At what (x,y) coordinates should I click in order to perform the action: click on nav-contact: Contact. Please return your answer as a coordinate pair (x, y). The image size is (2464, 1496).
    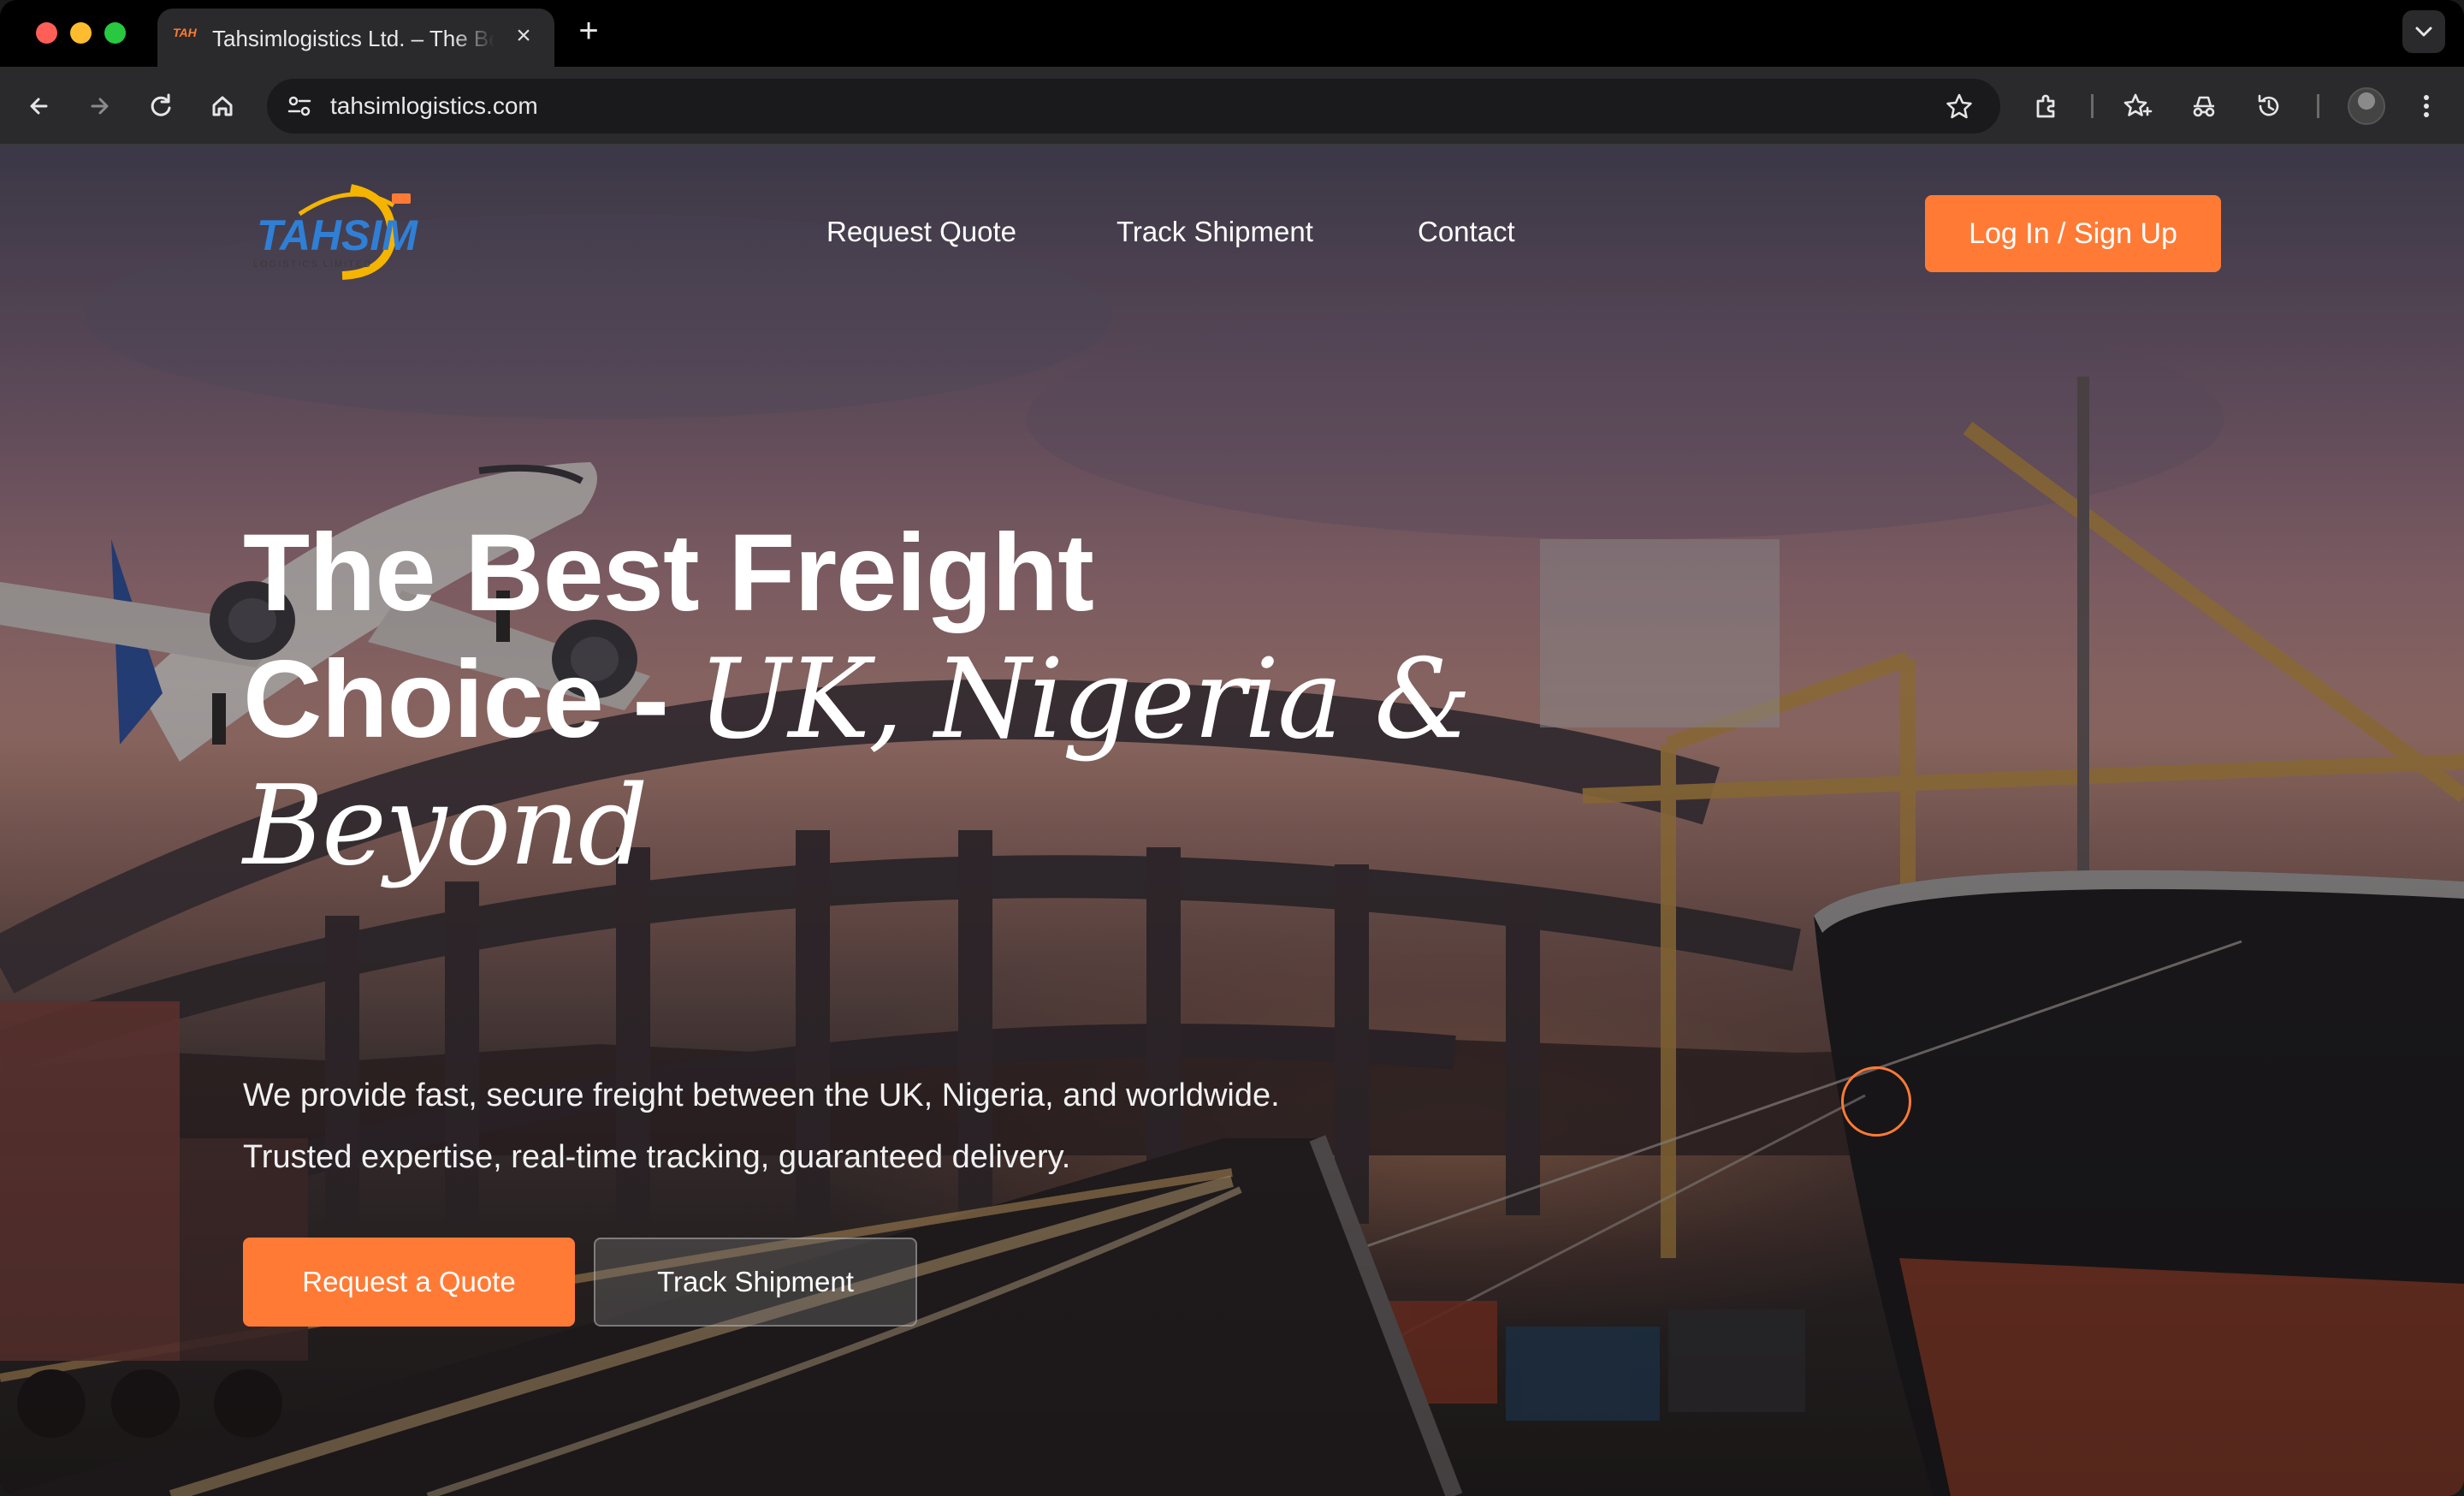
    Looking at the image, I should click on (1466, 232).